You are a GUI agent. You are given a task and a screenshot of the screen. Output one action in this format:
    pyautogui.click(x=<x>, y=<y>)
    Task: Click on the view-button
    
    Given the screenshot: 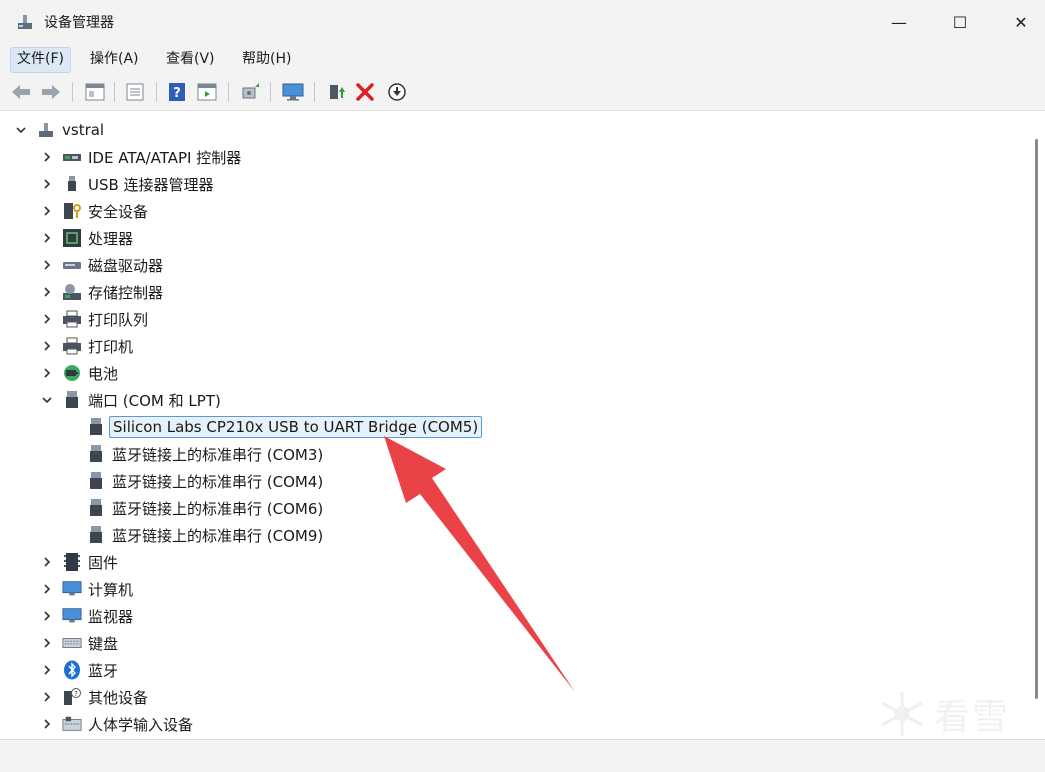 What is the action you would take?
    pyautogui.click(x=207, y=92)
    